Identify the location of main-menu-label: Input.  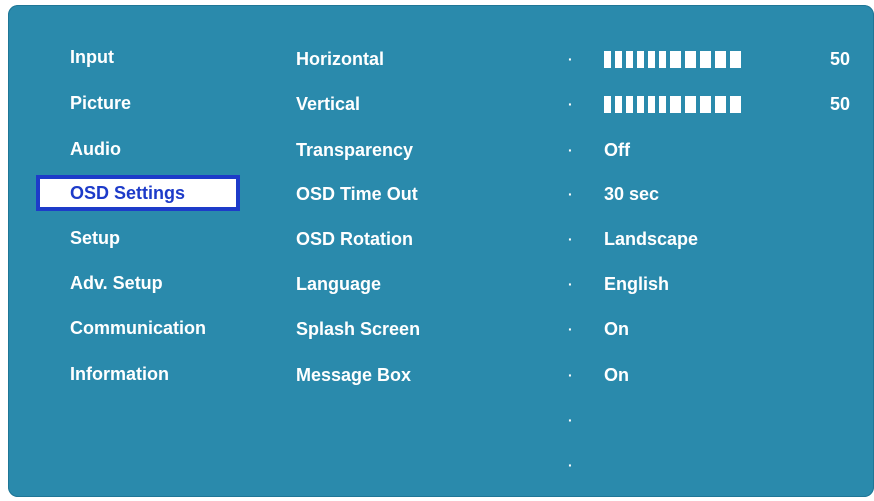
(92, 57).